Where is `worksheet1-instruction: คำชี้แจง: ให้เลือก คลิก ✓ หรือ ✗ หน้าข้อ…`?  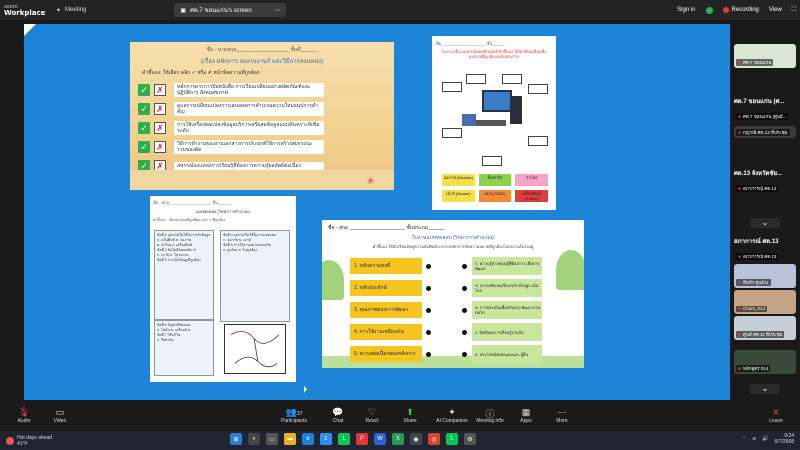
worksheet1-instruction: คำชี้แจง: ให้เลือก คลิก ✓ หรือ ✗ หน้าข้อ… is located at coordinates (201, 73).